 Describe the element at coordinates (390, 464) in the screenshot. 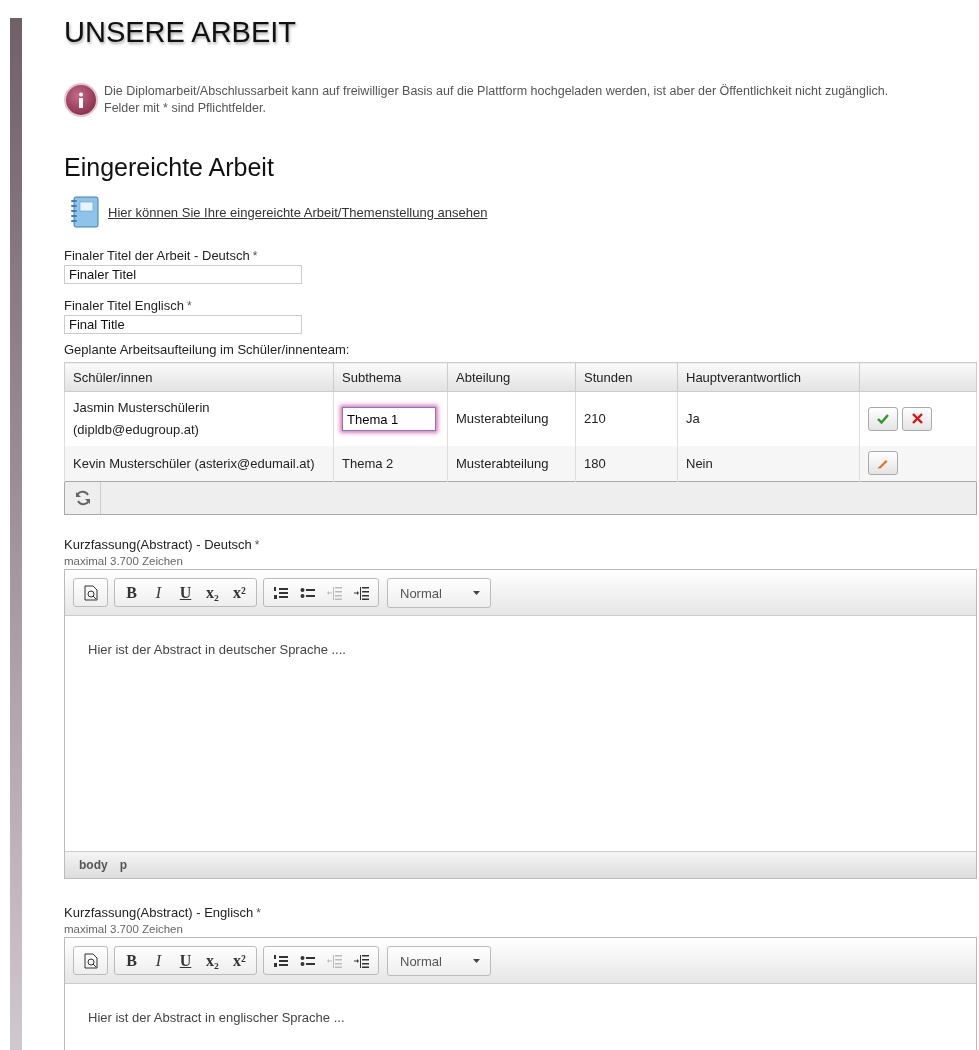

I see `table-cell: Thema 2` at that location.